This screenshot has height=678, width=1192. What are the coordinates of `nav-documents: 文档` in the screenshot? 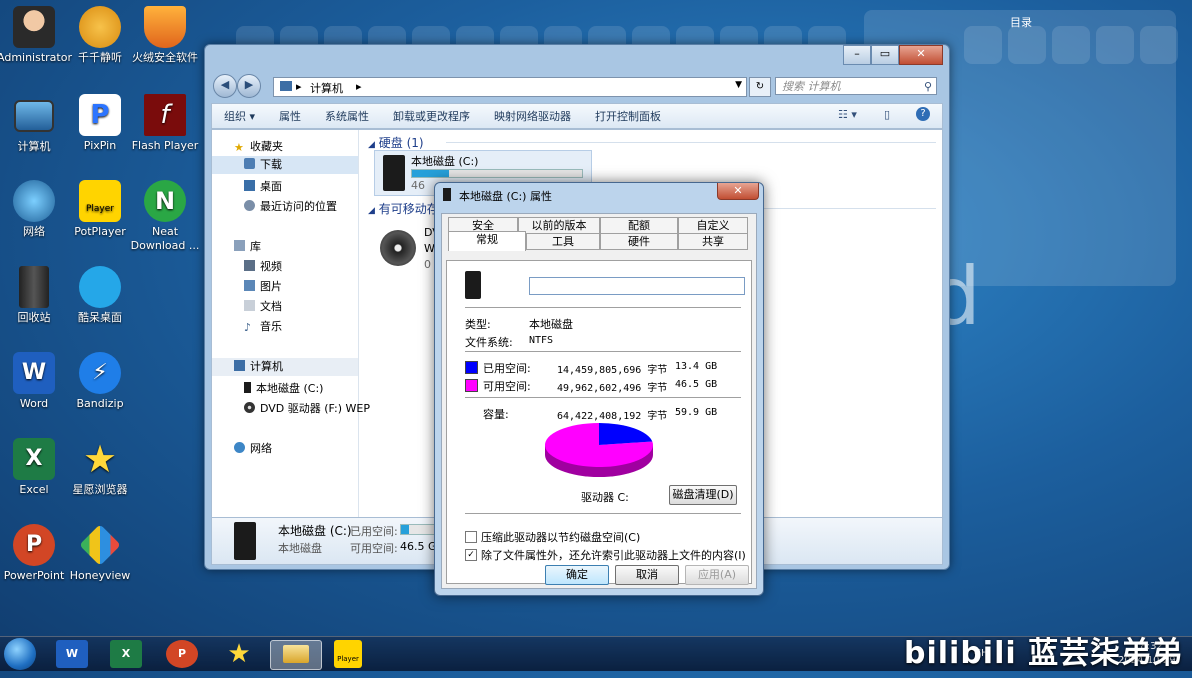 It's located at (263, 306).